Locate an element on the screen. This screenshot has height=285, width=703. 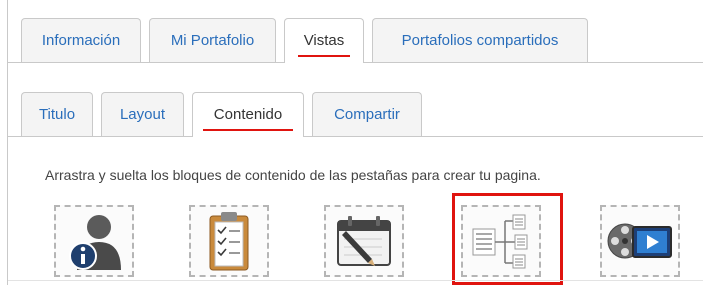
tab-compartir: Compartir is located at coordinates (367, 114).